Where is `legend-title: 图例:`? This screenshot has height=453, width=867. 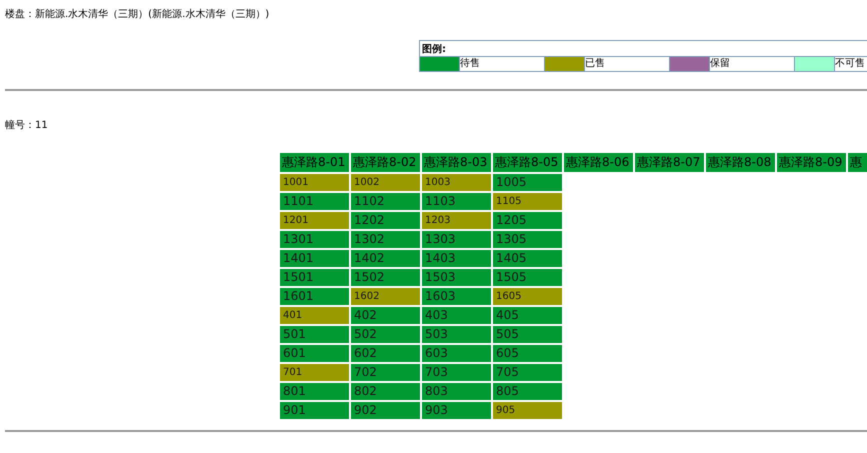
legend-title: 图例: is located at coordinates (434, 49).